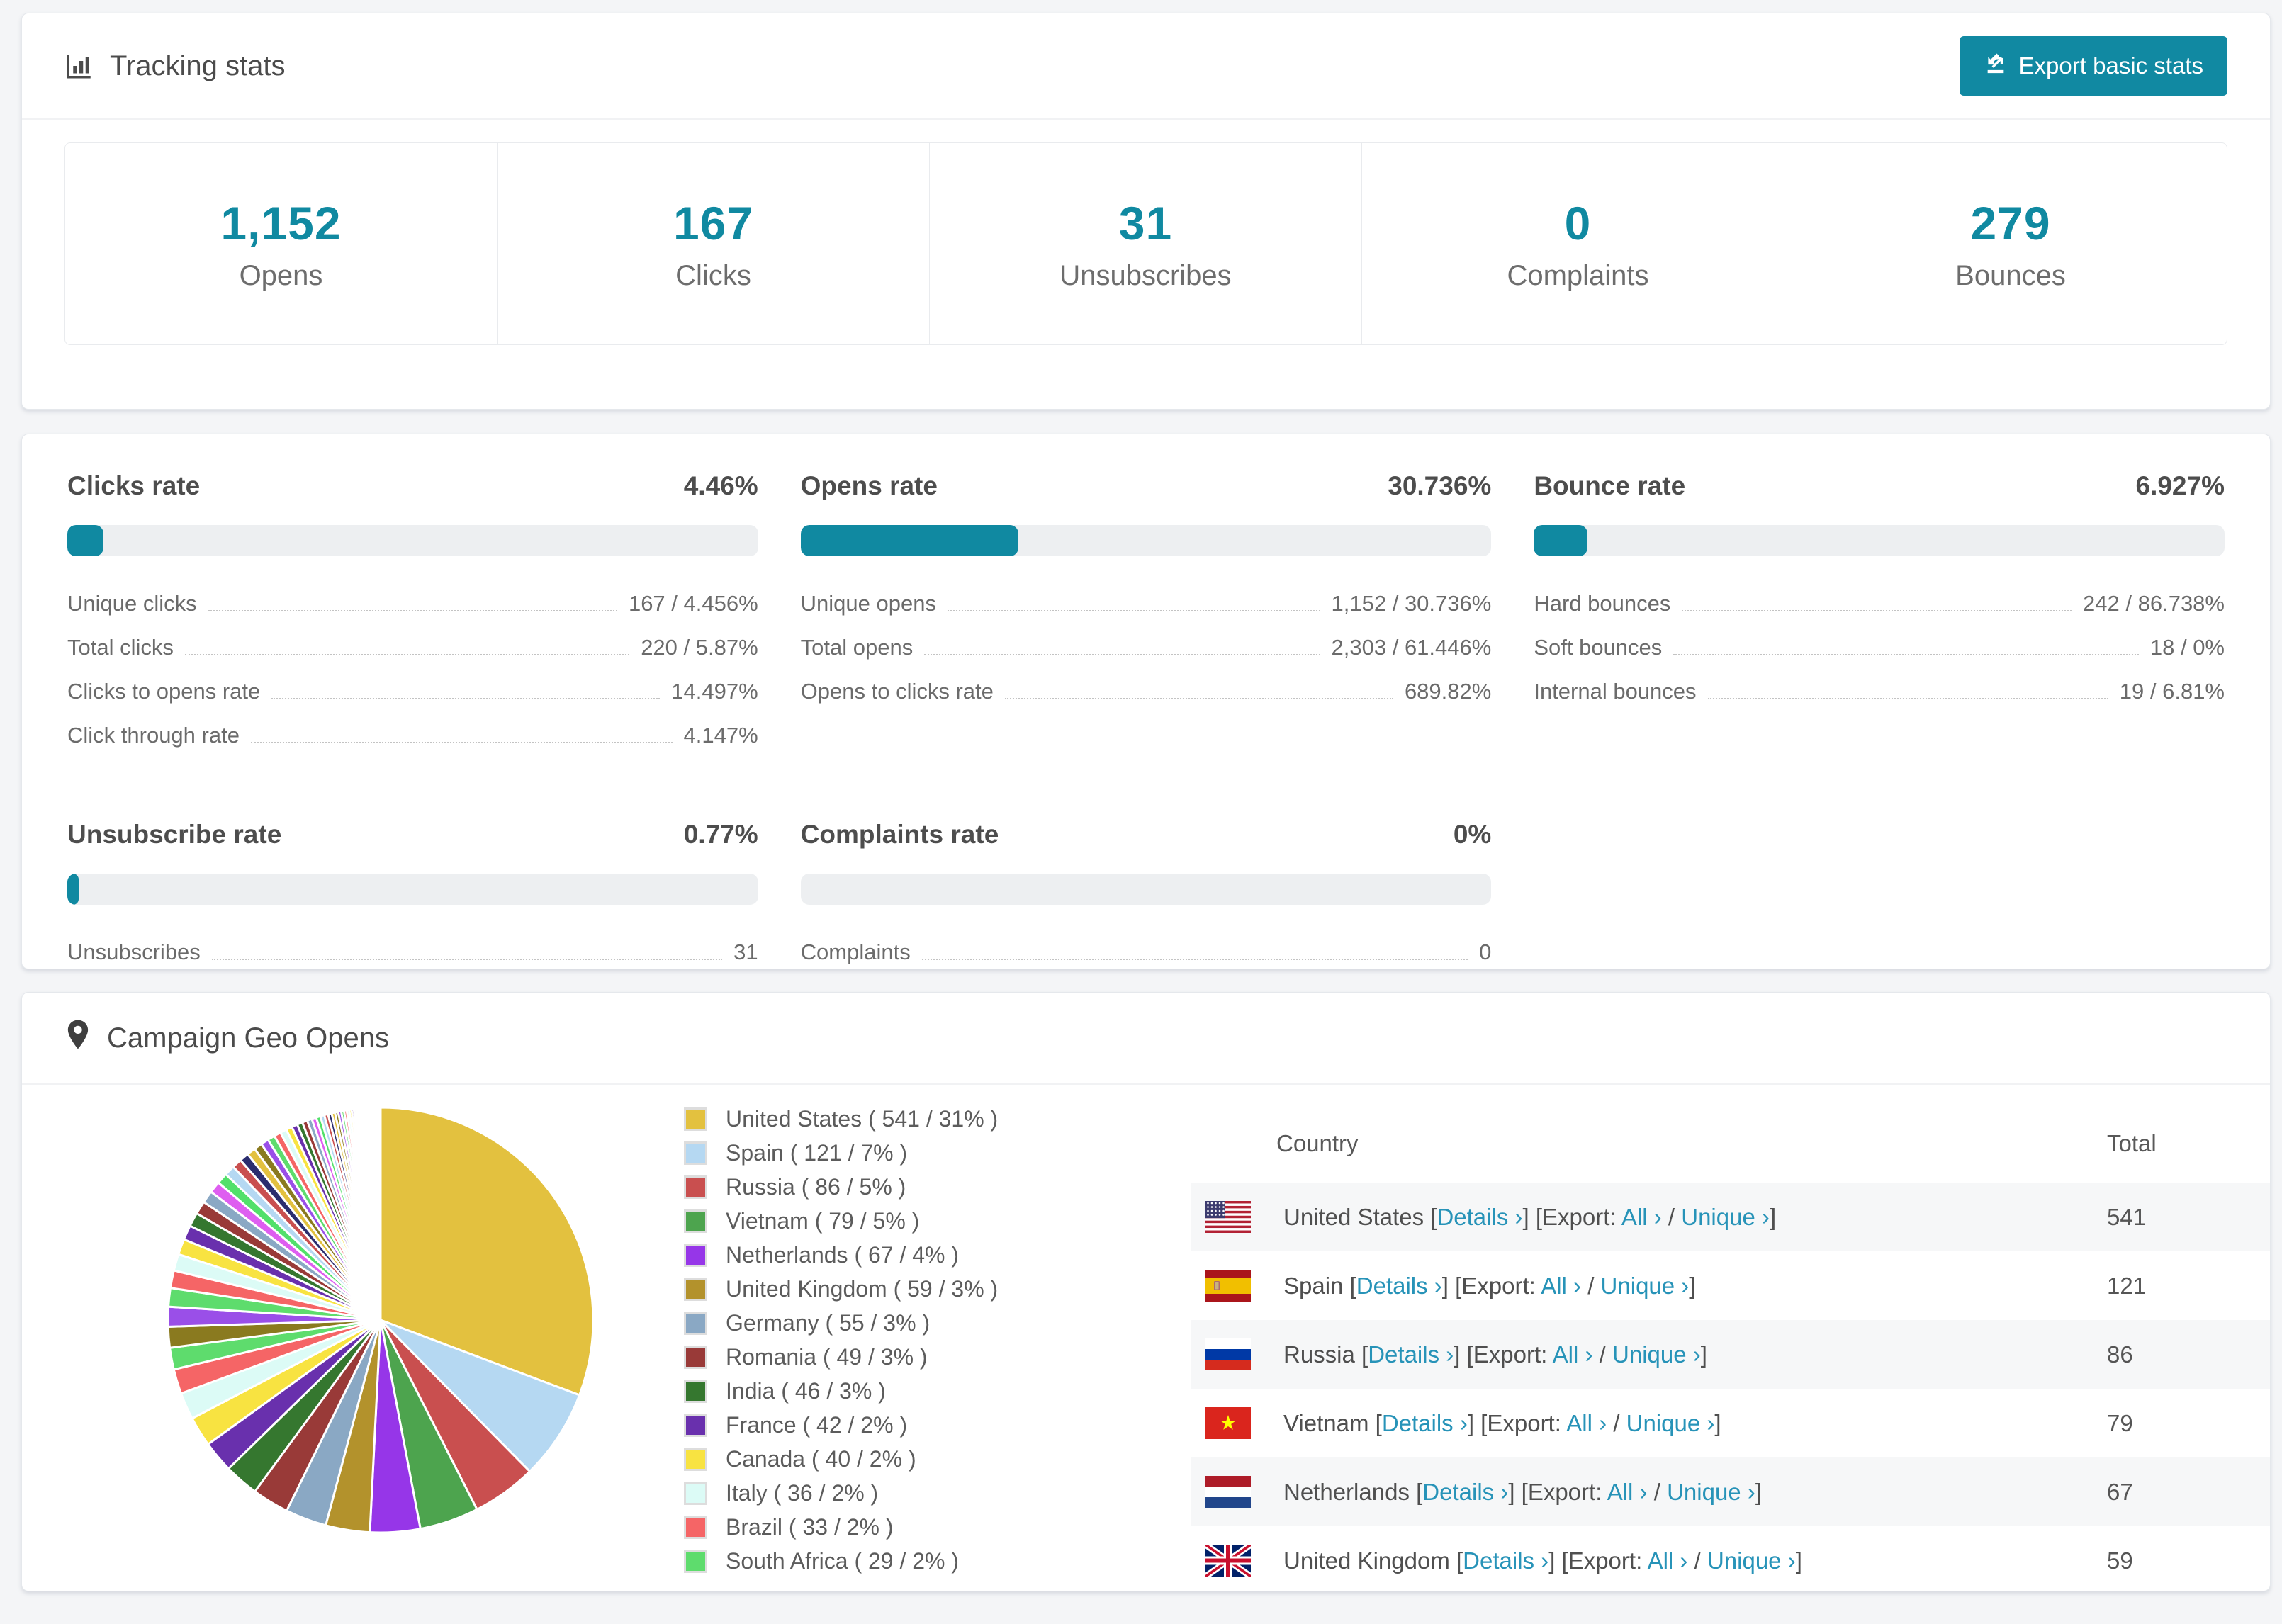 This screenshot has width=2282, height=1624. What do you see at coordinates (714, 244) in the screenshot?
I see `stat-cell-clicks: 167 Clicks` at bounding box center [714, 244].